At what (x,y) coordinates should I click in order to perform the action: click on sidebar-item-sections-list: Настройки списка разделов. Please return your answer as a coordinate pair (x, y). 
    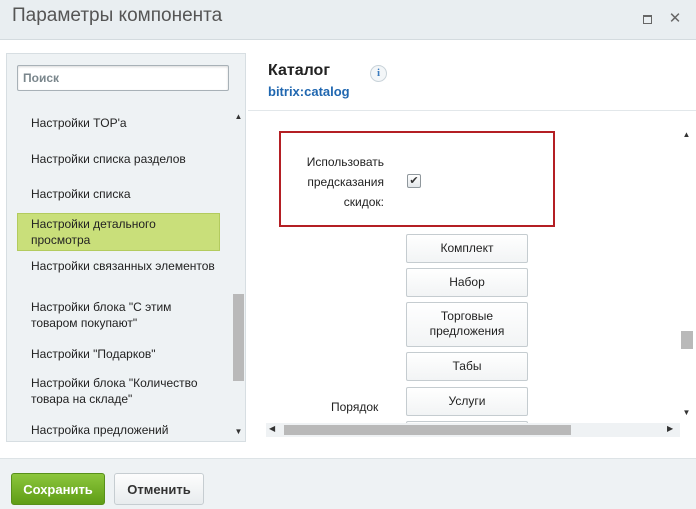
    Looking at the image, I should click on (118, 159).